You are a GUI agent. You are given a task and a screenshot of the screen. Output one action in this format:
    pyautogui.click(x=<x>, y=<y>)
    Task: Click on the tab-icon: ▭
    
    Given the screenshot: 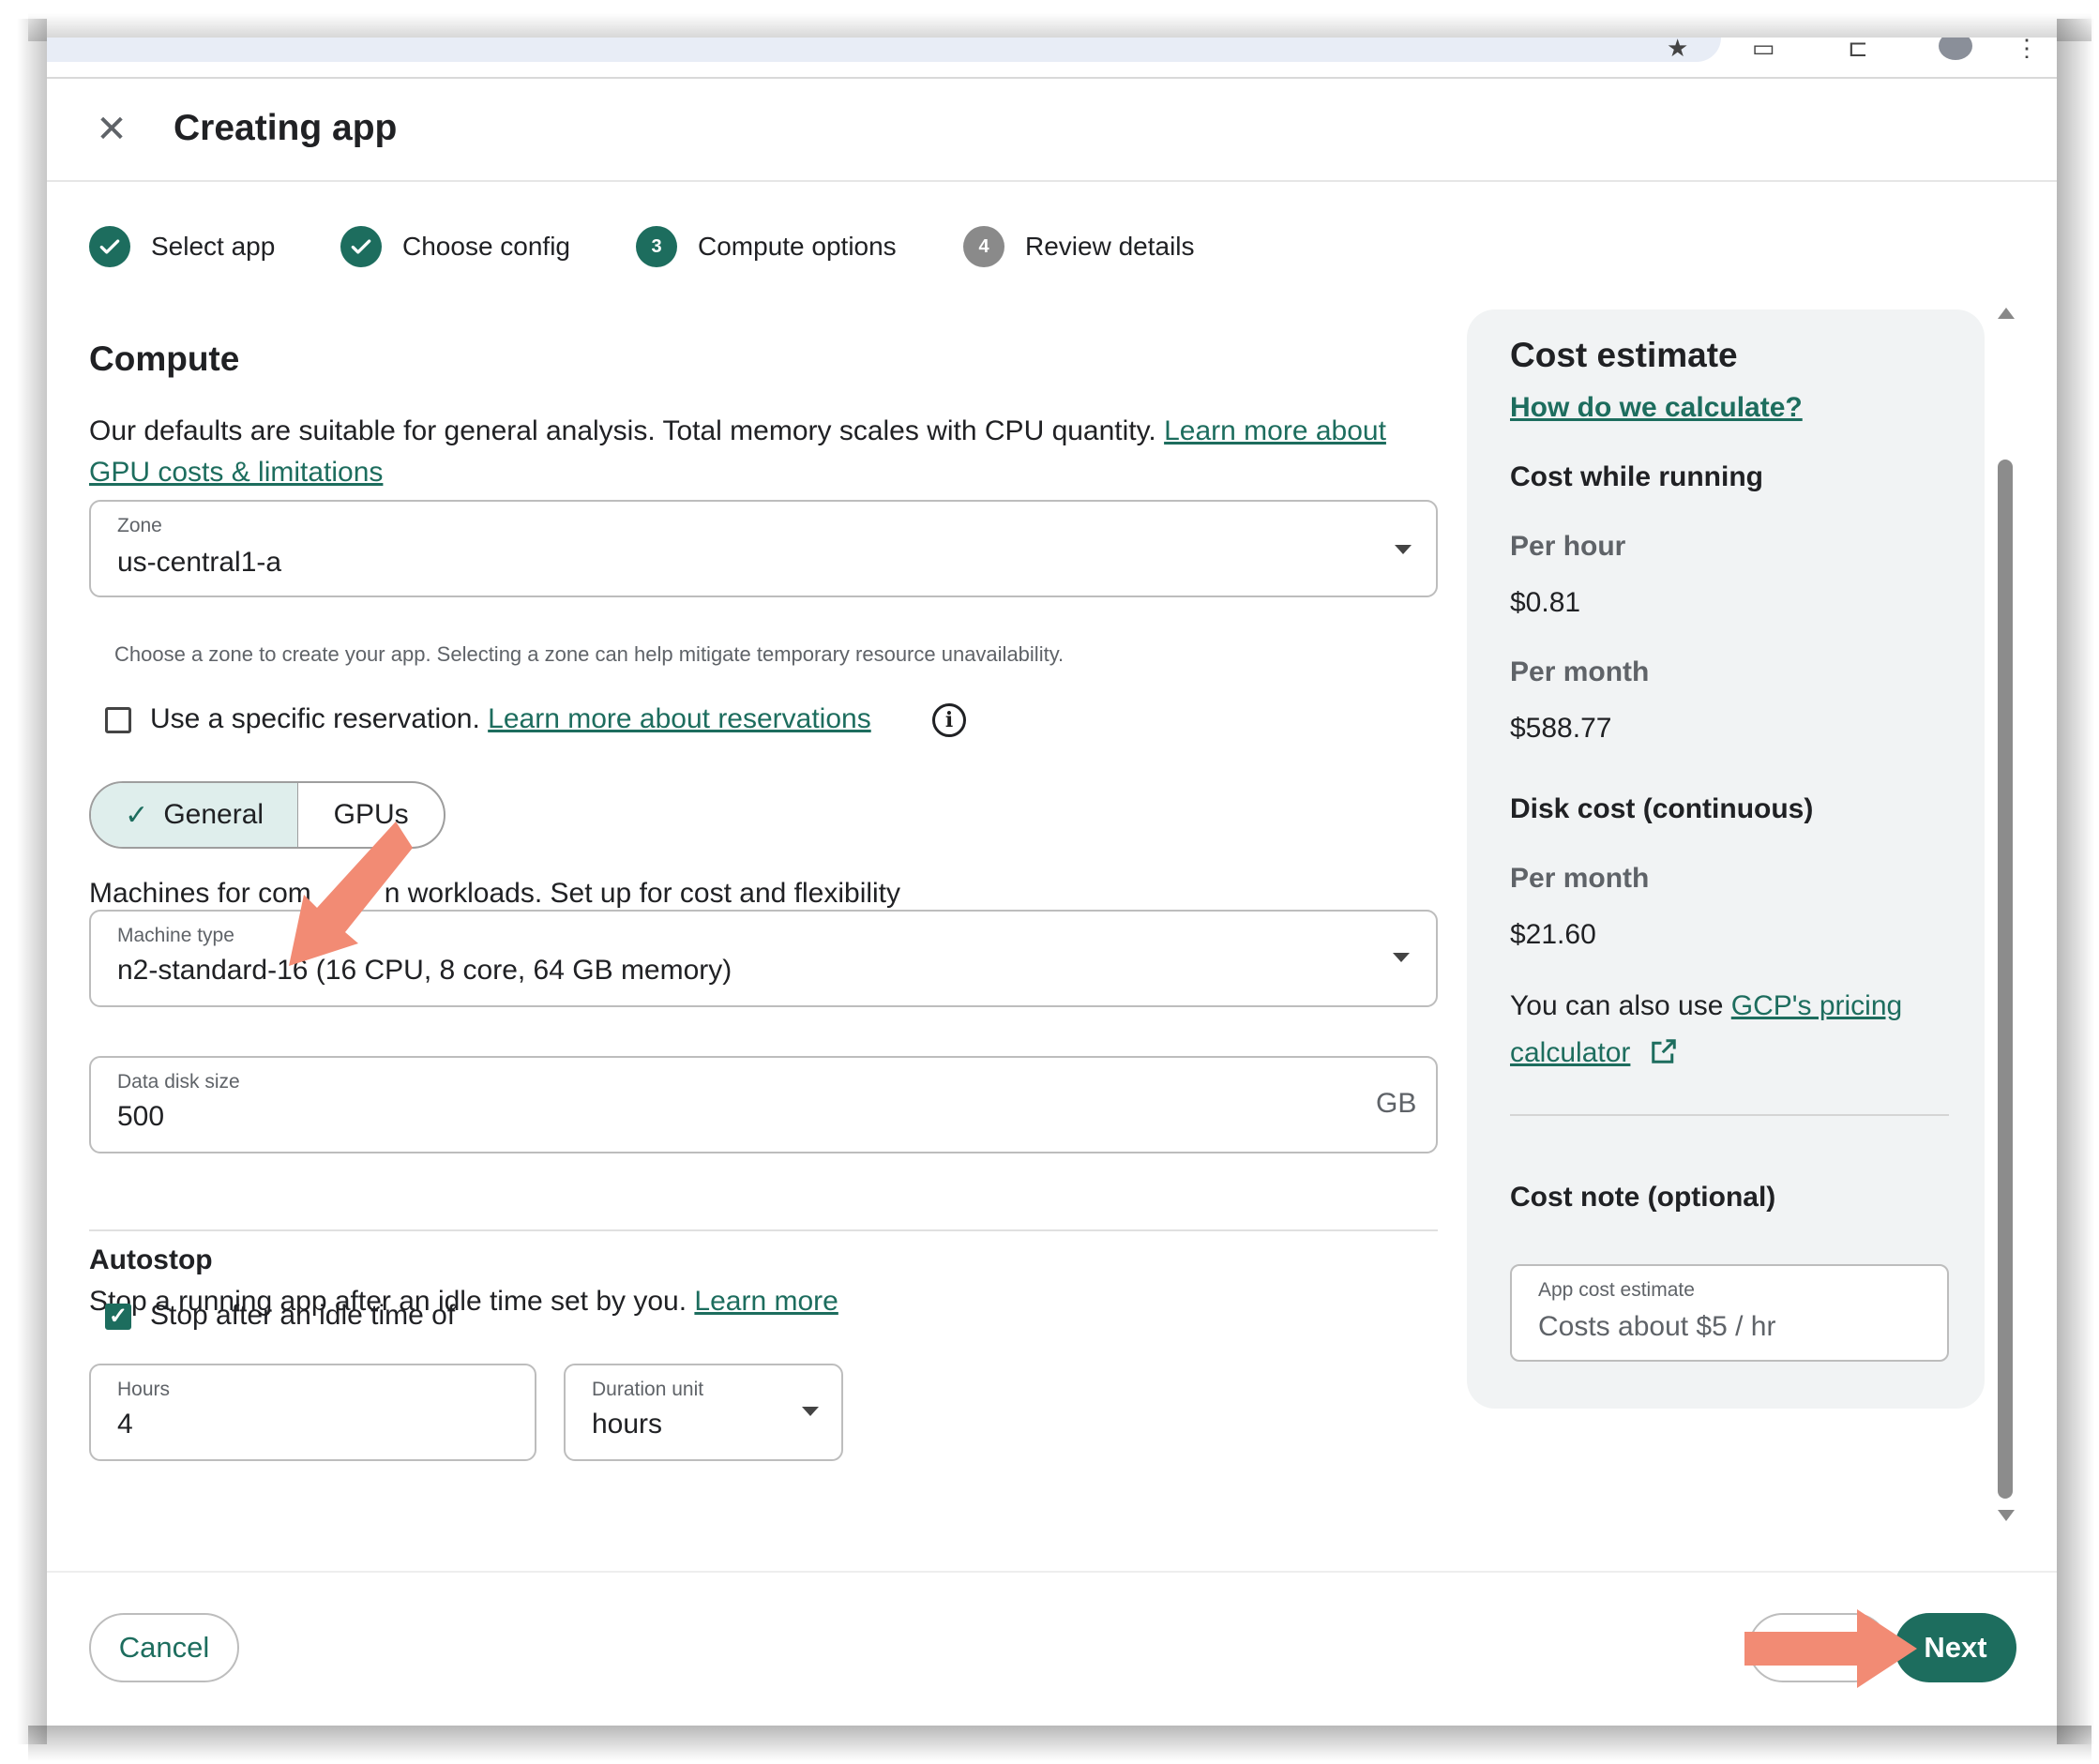 What is the action you would take?
    pyautogui.click(x=1763, y=48)
    